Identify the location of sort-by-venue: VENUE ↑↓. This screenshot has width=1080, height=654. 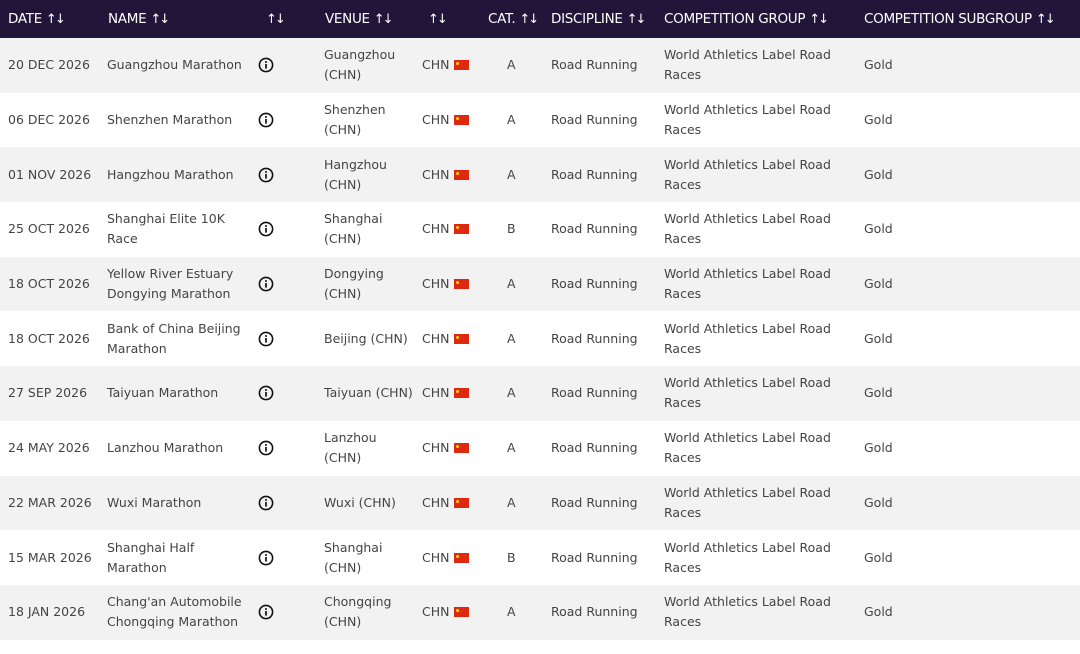
(359, 19).